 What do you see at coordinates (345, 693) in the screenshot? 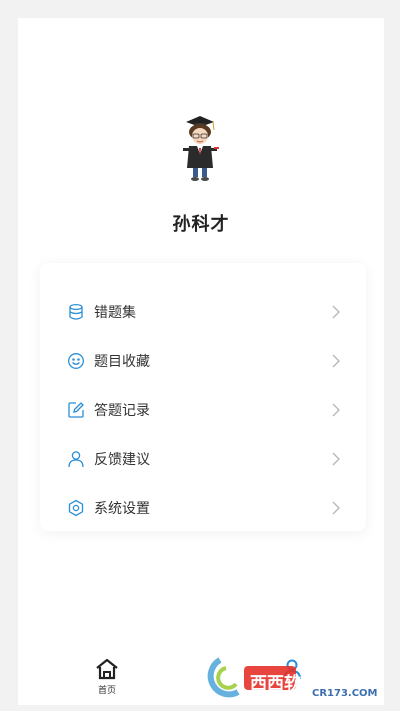
I see `watermark-url: CR173.COM` at bounding box center [345, 693].